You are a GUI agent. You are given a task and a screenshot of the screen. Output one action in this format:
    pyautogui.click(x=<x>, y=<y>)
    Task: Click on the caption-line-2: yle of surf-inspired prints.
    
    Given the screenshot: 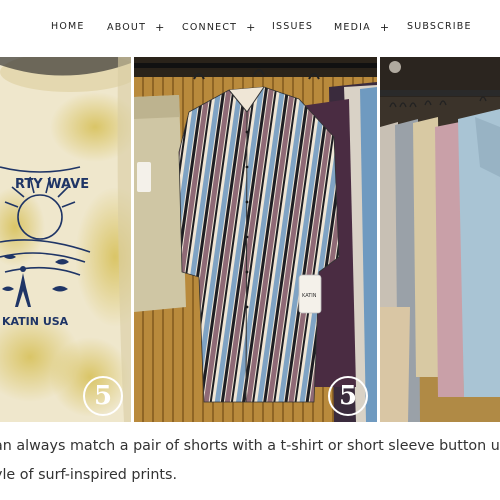 What is the action you would take?
    pyautogui.click(x=88, y=475)
    